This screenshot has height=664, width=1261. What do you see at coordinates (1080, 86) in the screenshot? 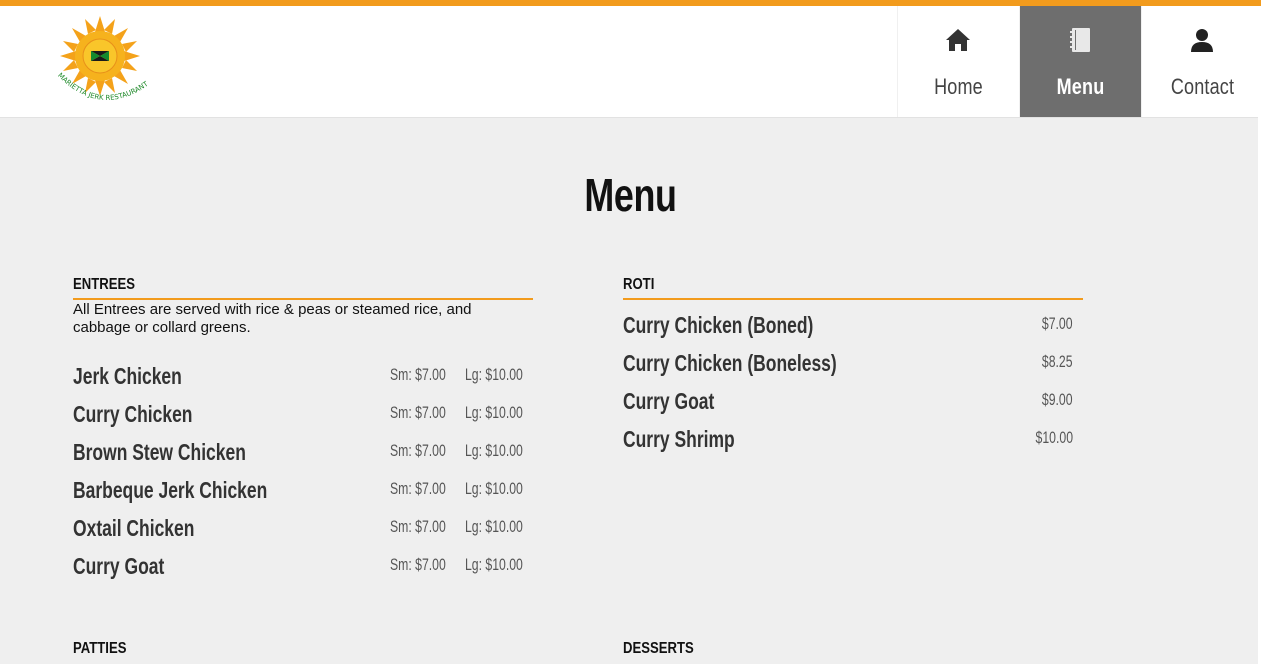
I see `nav-label-menu: Menu` at bounding box center [1080, 86].